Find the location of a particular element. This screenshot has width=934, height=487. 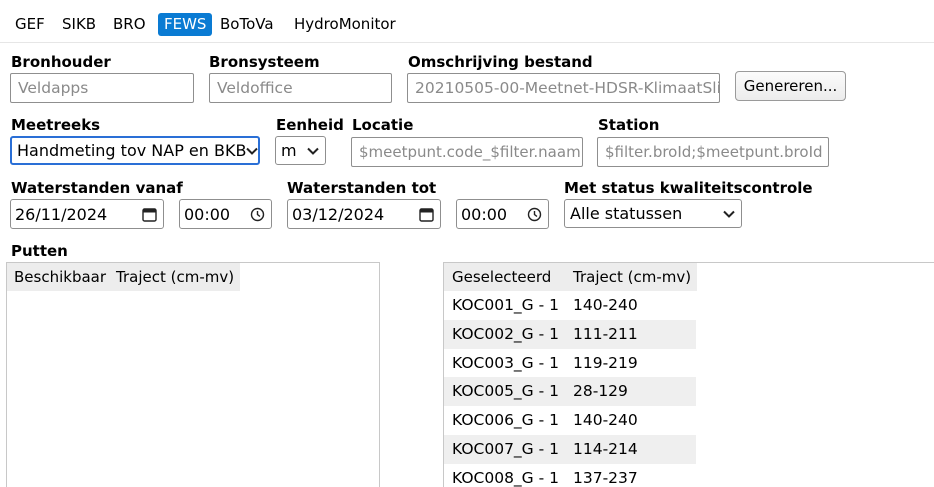

row-well-name: KOC005_G - 1 is located at coordinates (505, 391).